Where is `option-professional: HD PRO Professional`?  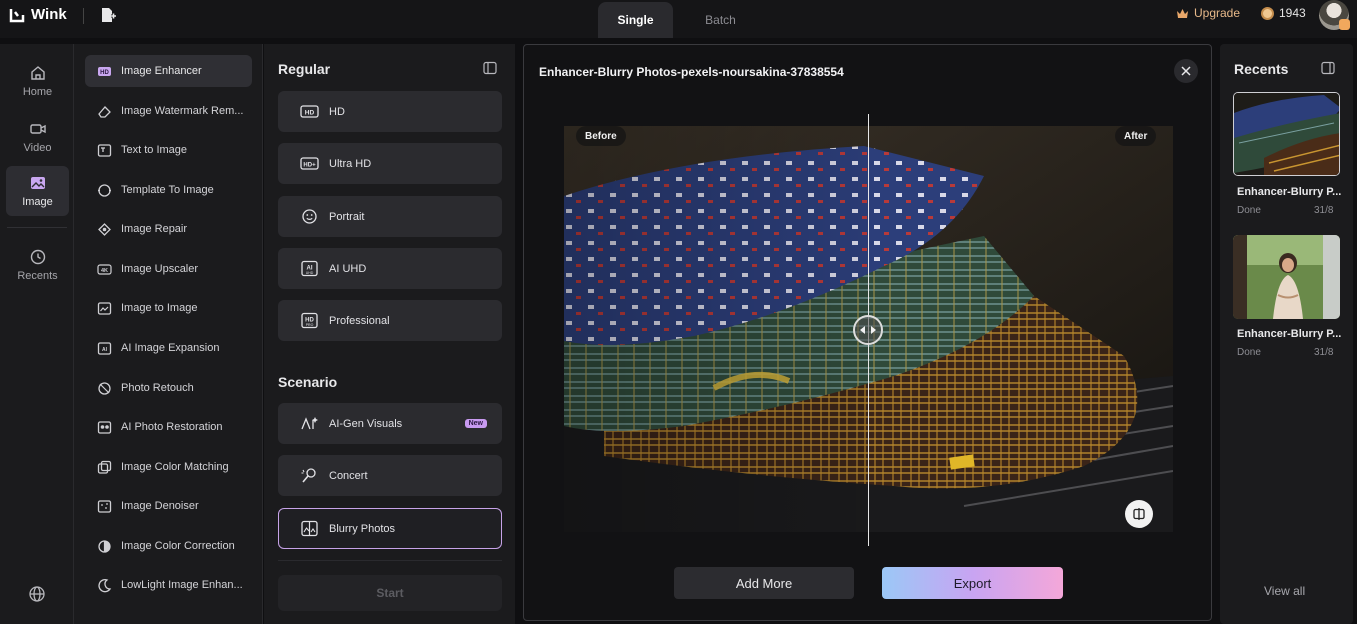
option-professional: HD PRO Professional is located at coordinates (390, 320).